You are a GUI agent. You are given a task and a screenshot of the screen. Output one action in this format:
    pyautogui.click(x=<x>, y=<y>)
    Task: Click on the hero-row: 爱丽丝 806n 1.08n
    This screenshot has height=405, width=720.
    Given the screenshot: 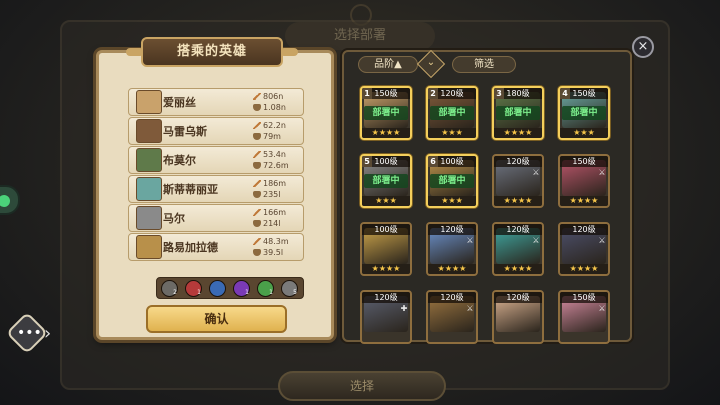 What is the action you would take?
    pyautogui.click(x=216, y=102)
    